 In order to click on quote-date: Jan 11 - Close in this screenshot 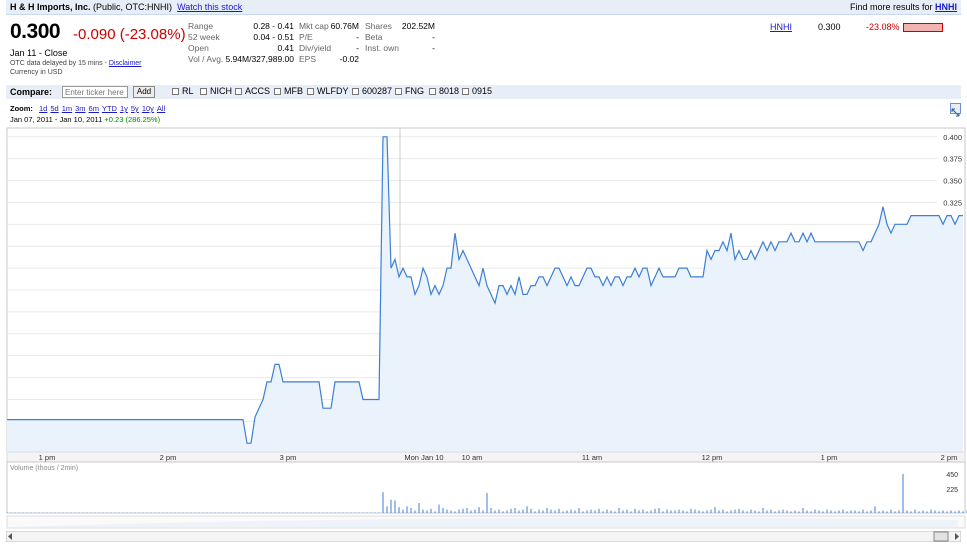, I will do `click(39, 53)`.